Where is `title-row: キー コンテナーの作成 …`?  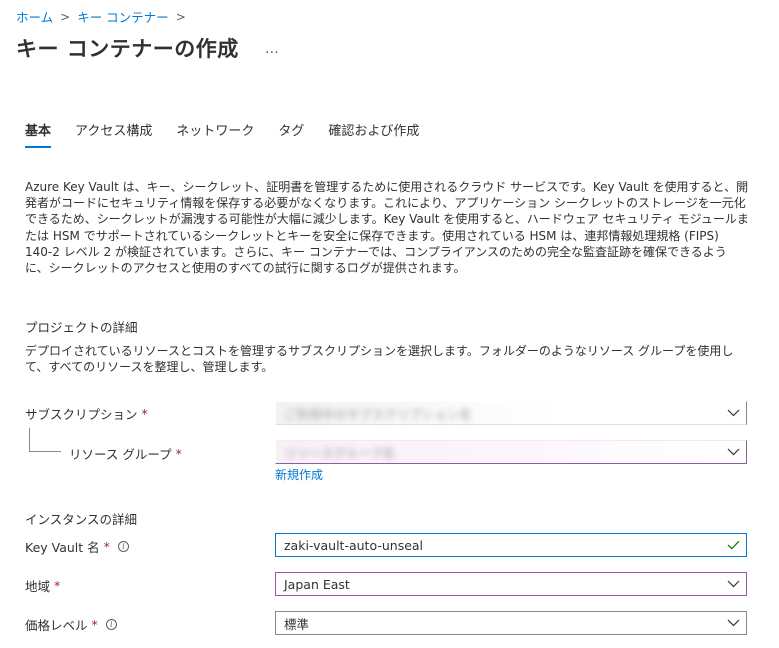
title-row: キー コンテナーの作成 … is located at coordinates (148, 48).